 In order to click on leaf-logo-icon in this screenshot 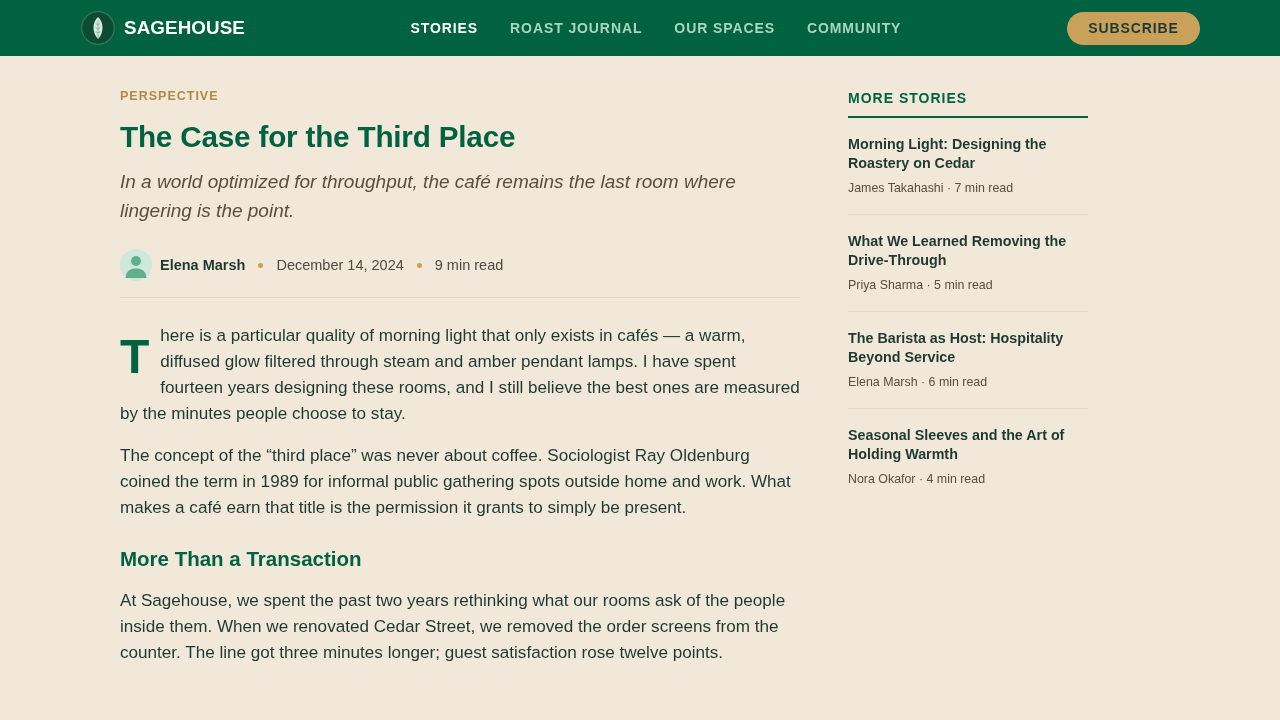, I will do `click(98, 28)`.